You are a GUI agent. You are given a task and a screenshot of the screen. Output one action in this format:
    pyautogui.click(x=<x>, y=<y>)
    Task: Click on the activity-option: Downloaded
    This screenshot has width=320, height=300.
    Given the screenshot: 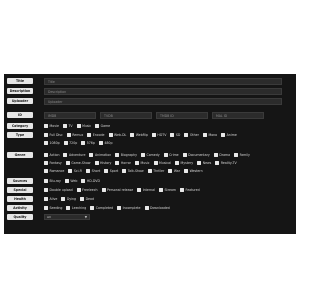 What is the action you would take?
    pyautogui.click(x=157, y=208)
    